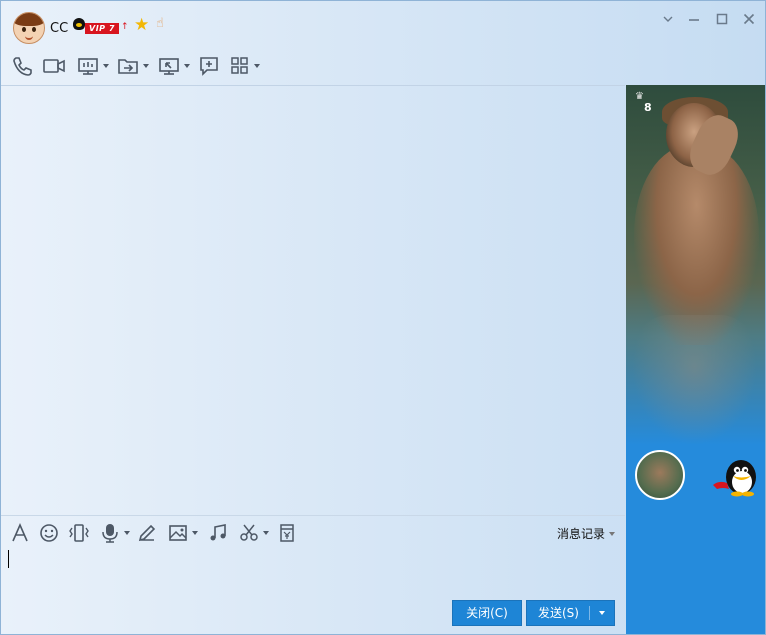  What do you see at coordinates (602, 613) in the screenshot?
I see `send-options-dropdown-icon` at bounding box center [602, 613].